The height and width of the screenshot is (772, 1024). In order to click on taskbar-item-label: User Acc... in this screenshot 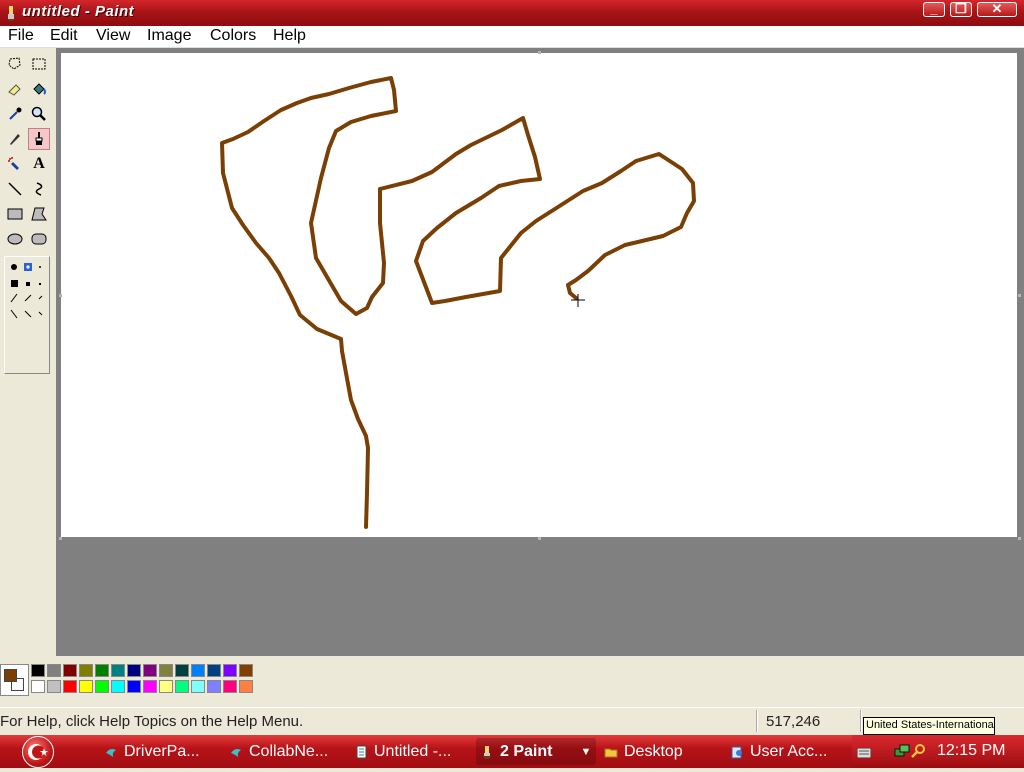, I will do `click(789, 751)`.